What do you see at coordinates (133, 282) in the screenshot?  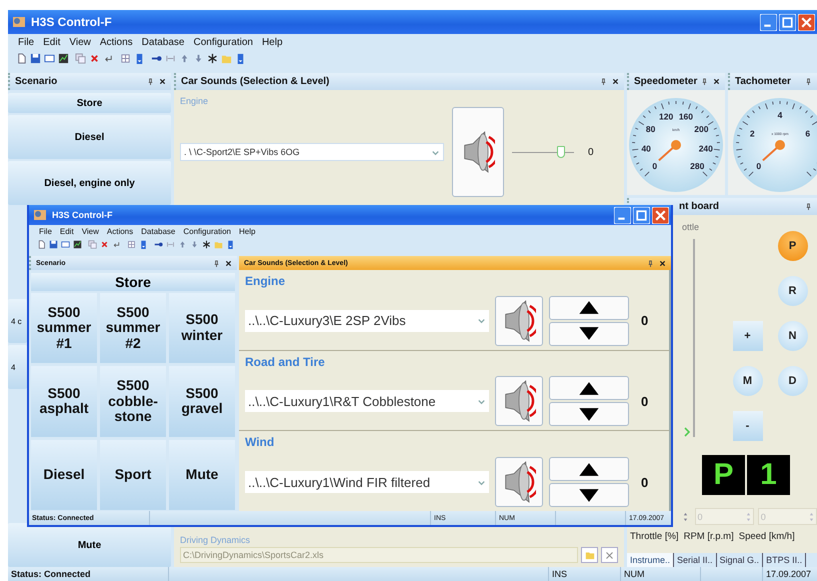 I see `store-button: Store` at bounding box center [133, 282].